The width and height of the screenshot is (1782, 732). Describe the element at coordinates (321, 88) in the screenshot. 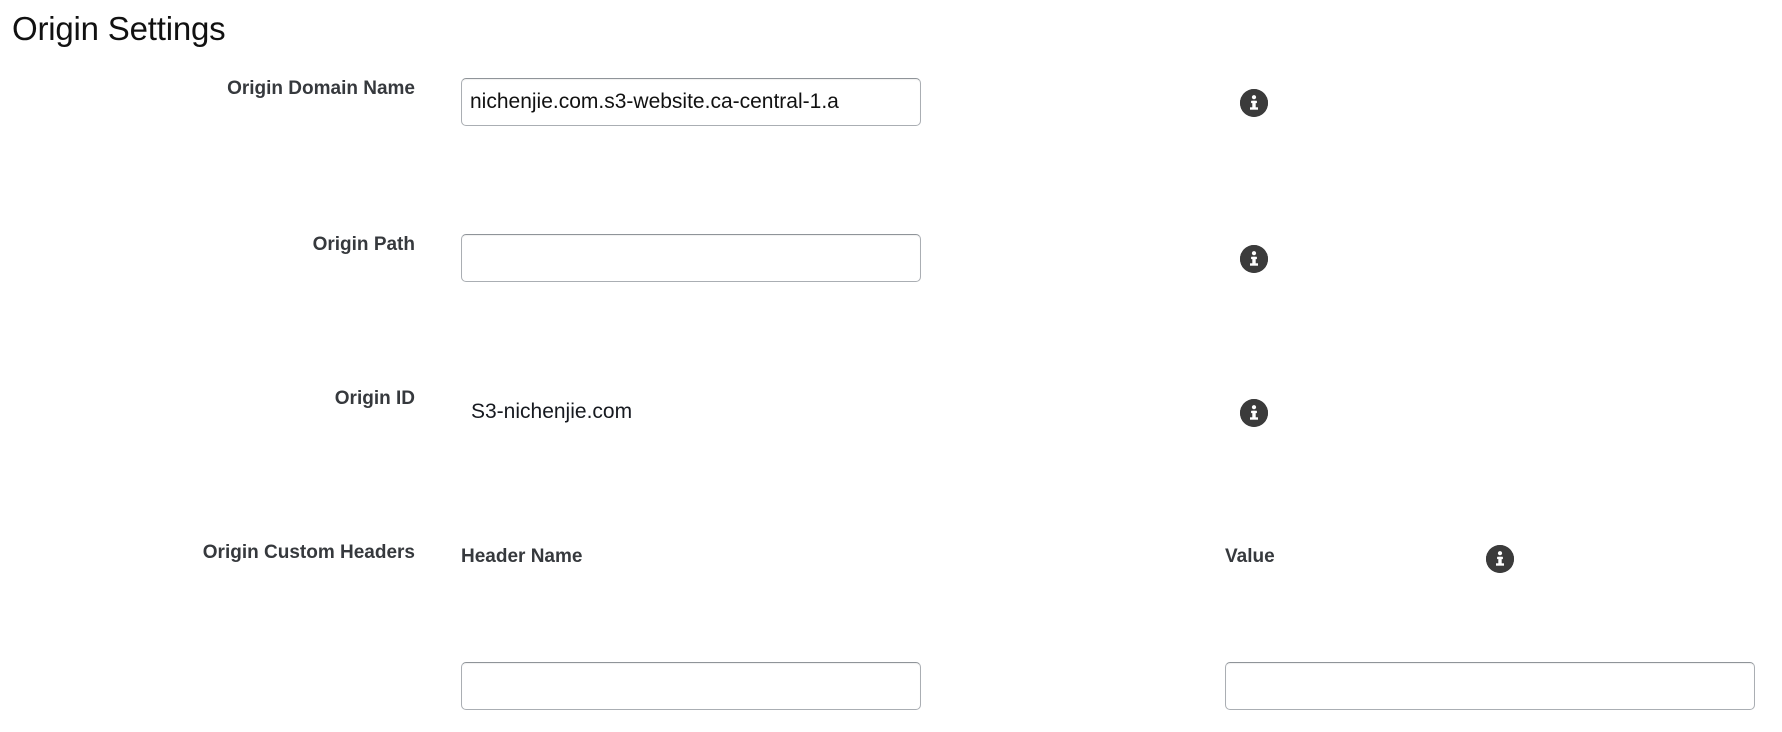

I see `label-origin-domain-name: Origin Domain Name` at that location.